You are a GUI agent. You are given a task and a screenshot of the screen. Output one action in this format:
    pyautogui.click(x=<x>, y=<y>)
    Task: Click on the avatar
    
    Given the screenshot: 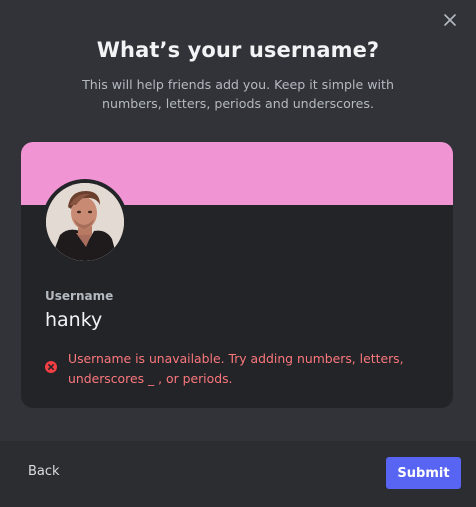 What is the action you would take?
    pyautogui.click(x=85, y=222)
    